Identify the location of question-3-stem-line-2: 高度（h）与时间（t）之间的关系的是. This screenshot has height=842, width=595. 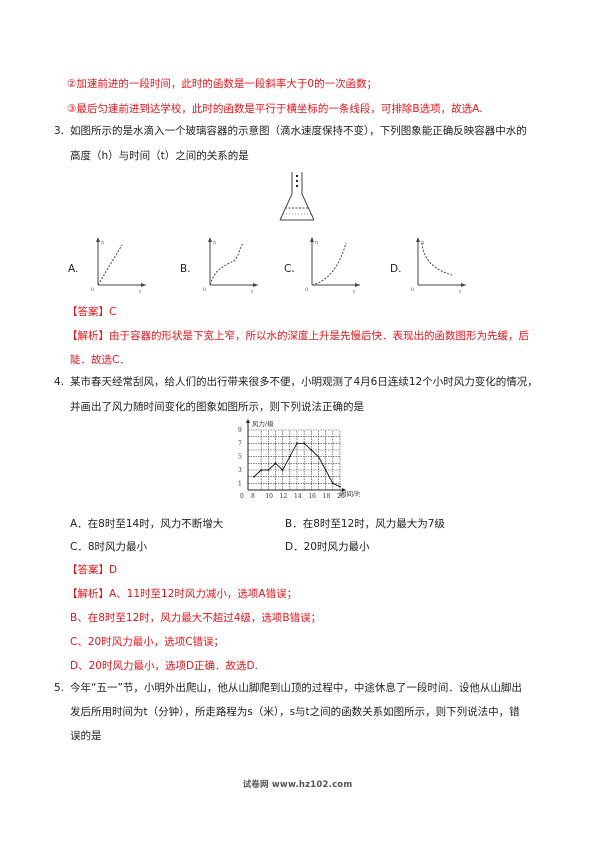
(159, 156).